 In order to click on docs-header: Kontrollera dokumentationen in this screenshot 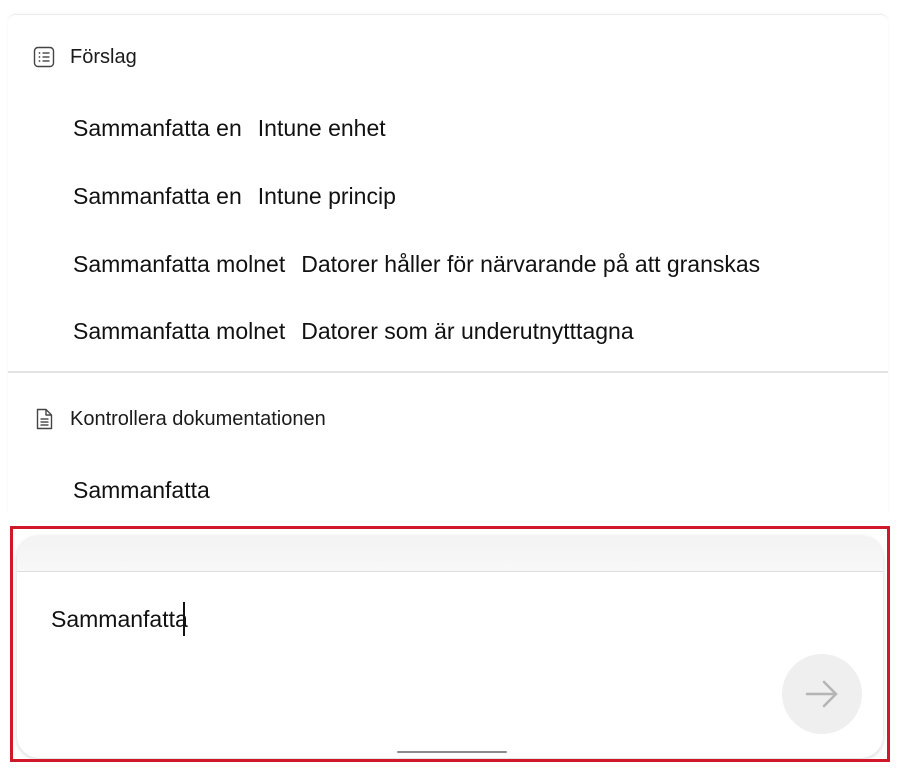, I will do `click(179, 419)`.